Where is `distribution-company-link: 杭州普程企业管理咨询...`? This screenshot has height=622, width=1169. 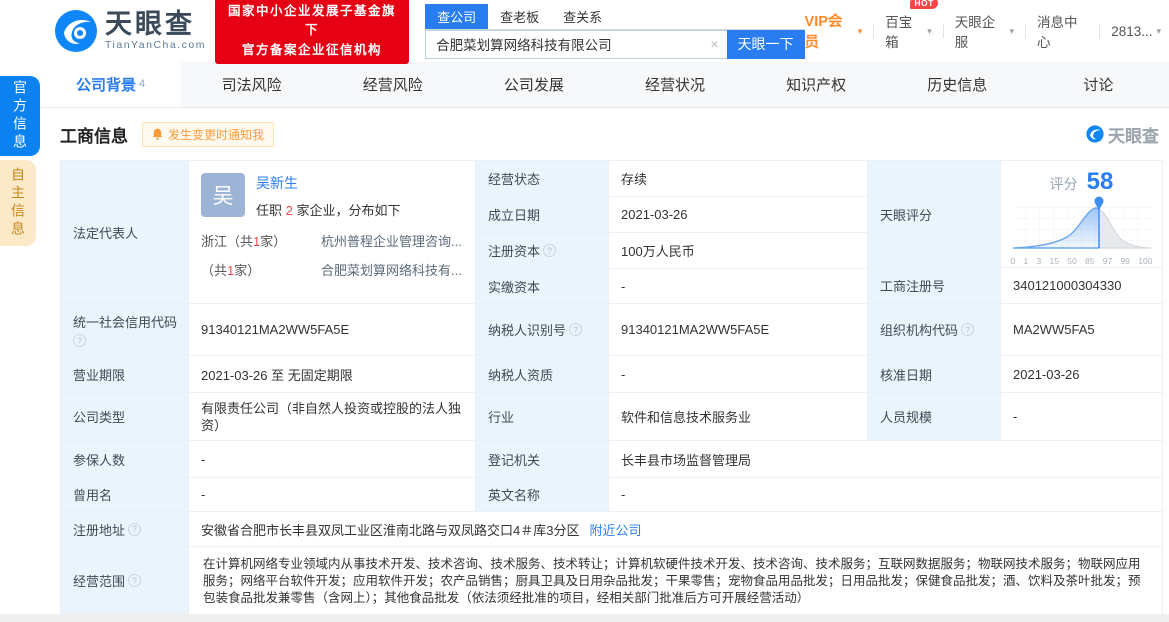 distribution-company-link: 杭州普程企业管理咨询... is located at coordinates (392, 240).